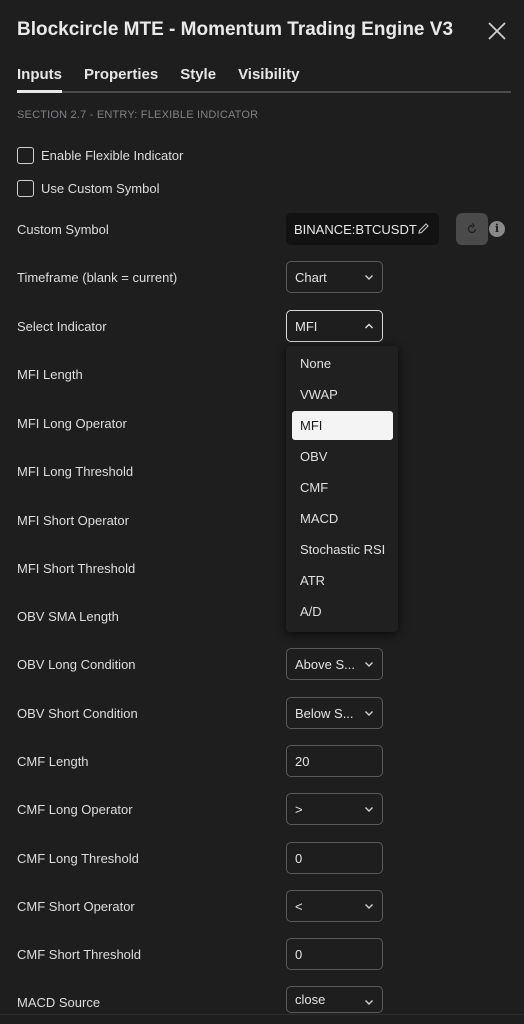  What do you see at coordinates (355, 229) in the screenshot?
I see `custom-symbol-value: BINANCE:BTCUSDT` at bounding box center [355, 229].